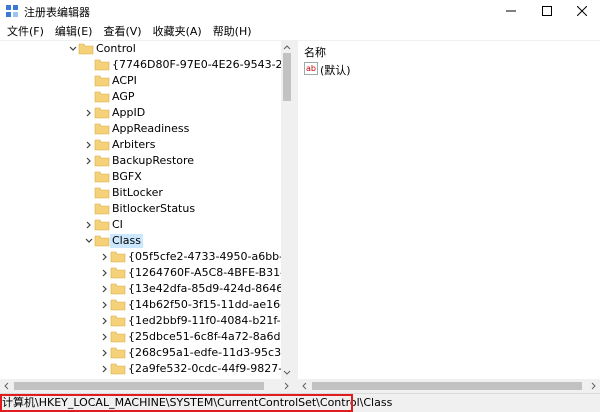  What do you see at coordinates (210, 352) in the screenshot?
I see `tree-node-label: {268c95a1-edfe-11d3-95c3-0010` at bounding box center [210, 352].